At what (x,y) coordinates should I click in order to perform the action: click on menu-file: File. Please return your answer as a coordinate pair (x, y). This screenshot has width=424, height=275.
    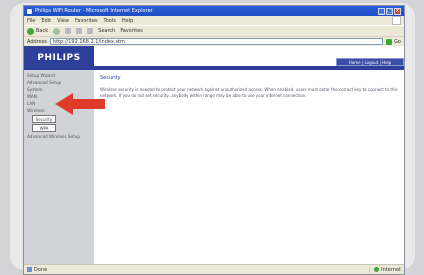
    Looking at the image, I should click on (31, 21).